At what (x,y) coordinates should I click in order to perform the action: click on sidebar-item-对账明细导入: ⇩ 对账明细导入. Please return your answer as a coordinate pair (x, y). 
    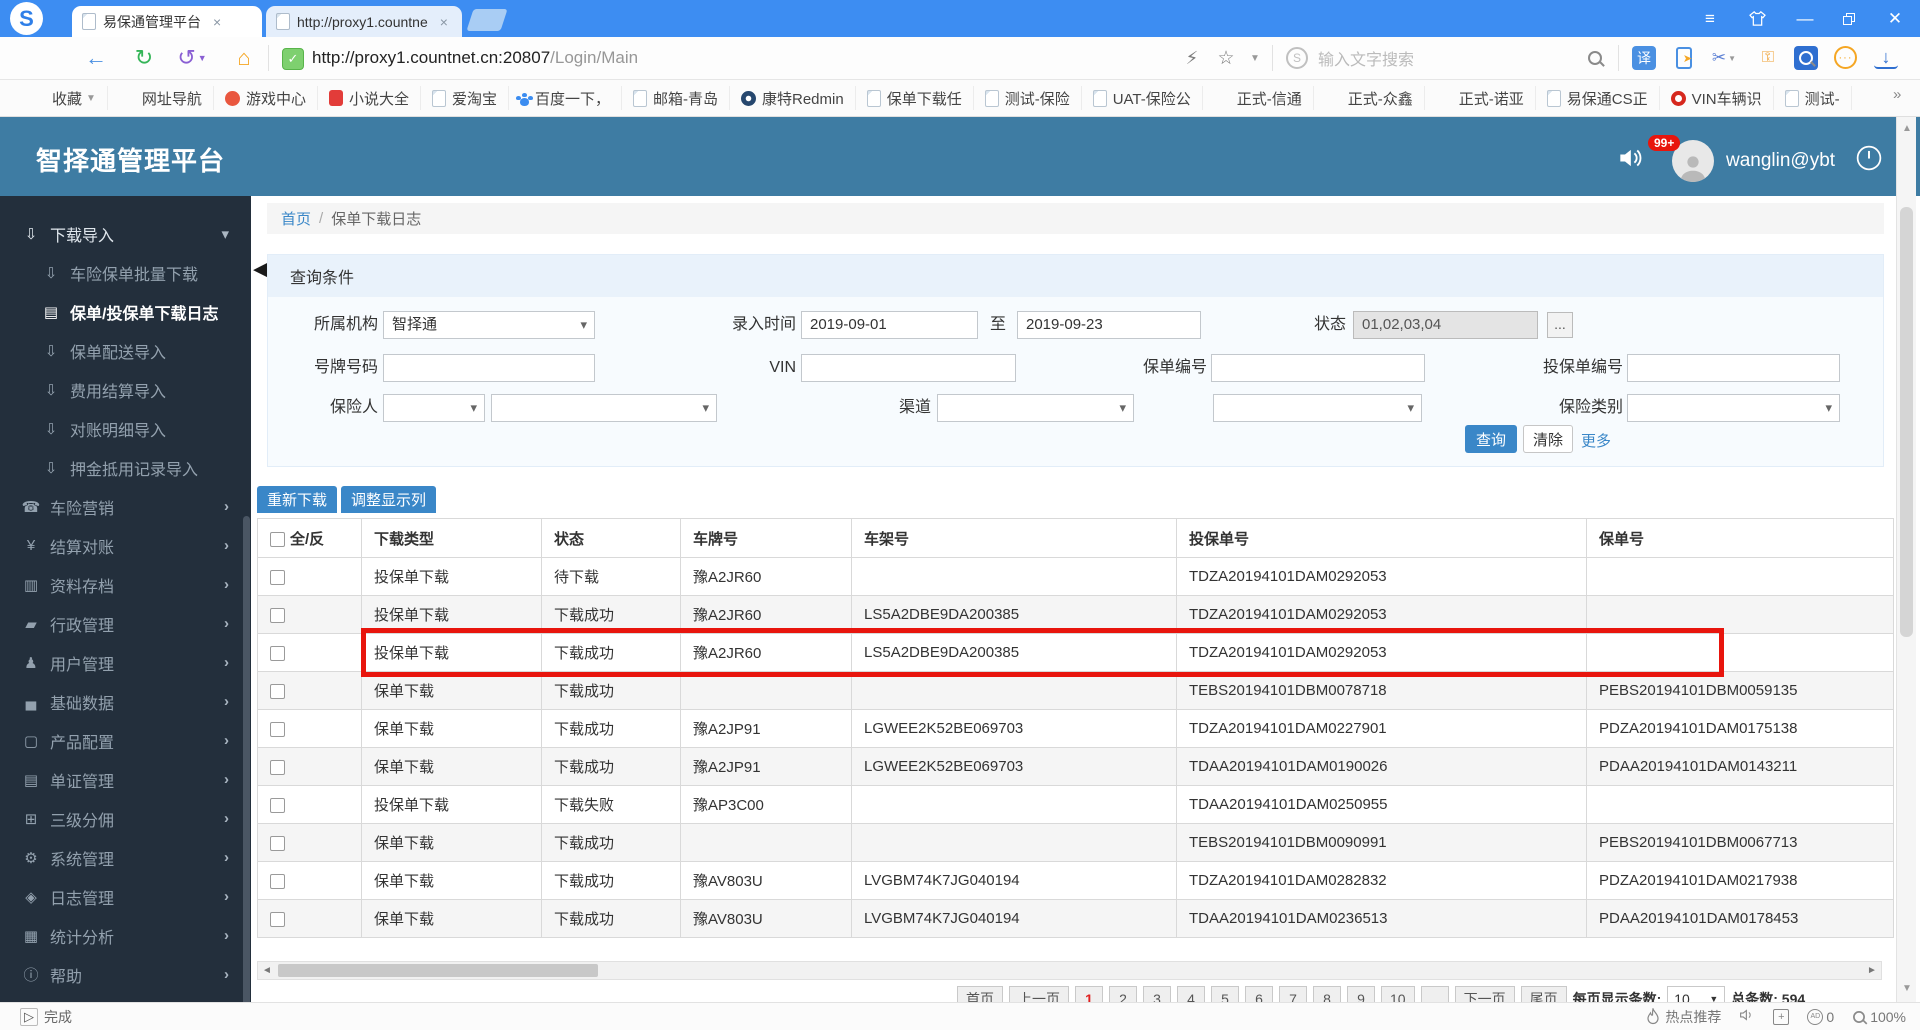
    Looking at the image, I should click on (125, 428).